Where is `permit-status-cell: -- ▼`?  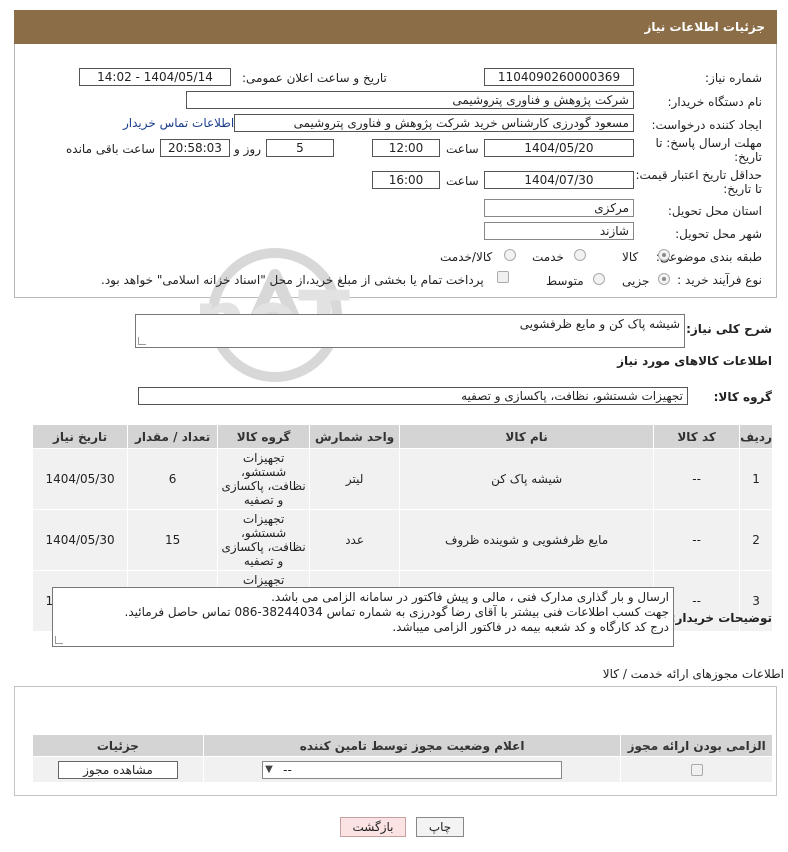 permit-status-cell: -- ▼ is located at coordinates (412, 769).